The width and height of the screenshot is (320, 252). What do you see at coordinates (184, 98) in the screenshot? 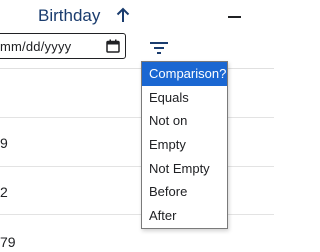
I see `menu-item-equals: Equals` at bounding box center [184, 98].